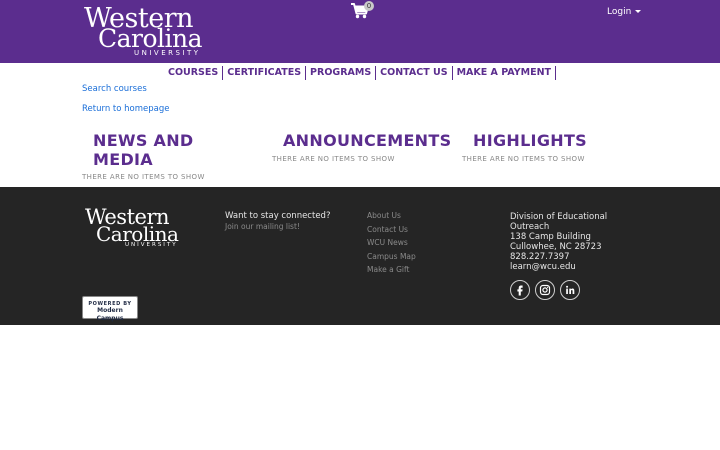 The height and width of the screenshot is (450, 720). Describe the element at coordinates (505, 73) in the screenshot. I see `nav-make-a-payment: MAKE A PAYMENT` at that location.